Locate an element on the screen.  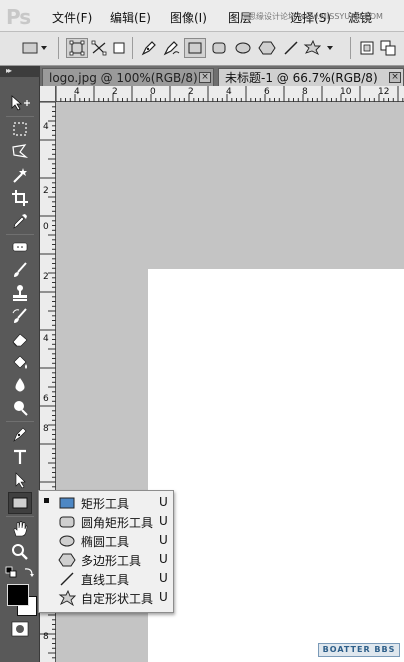
pen-tool-option is located at coordinates (149, 48).